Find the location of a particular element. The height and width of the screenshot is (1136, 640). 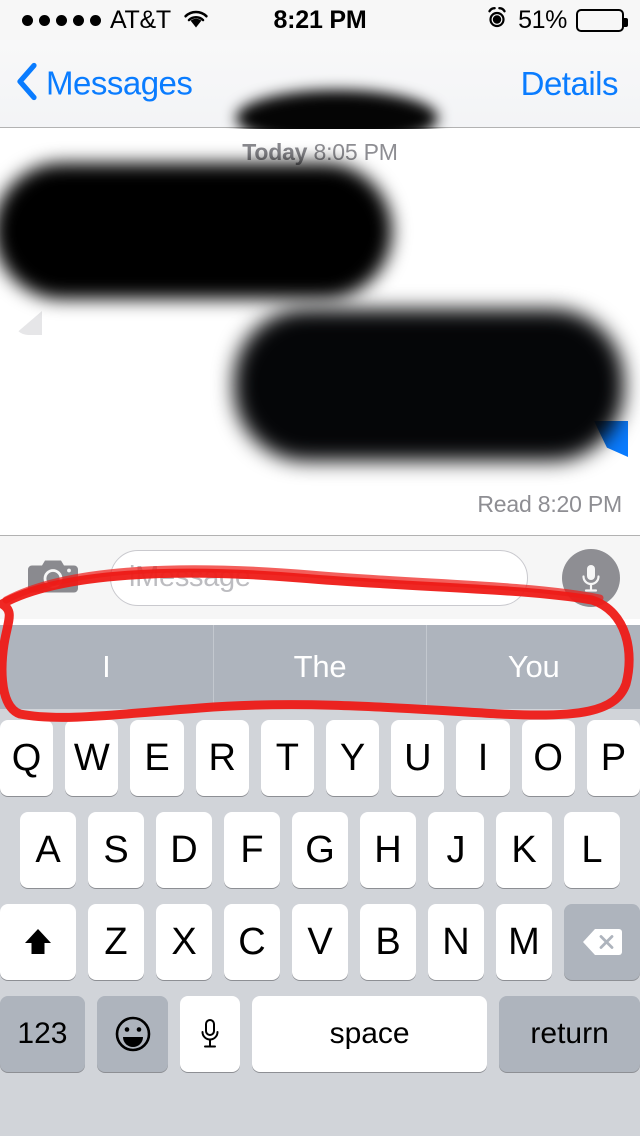

key-o: O is located at coordinates (548, 758).